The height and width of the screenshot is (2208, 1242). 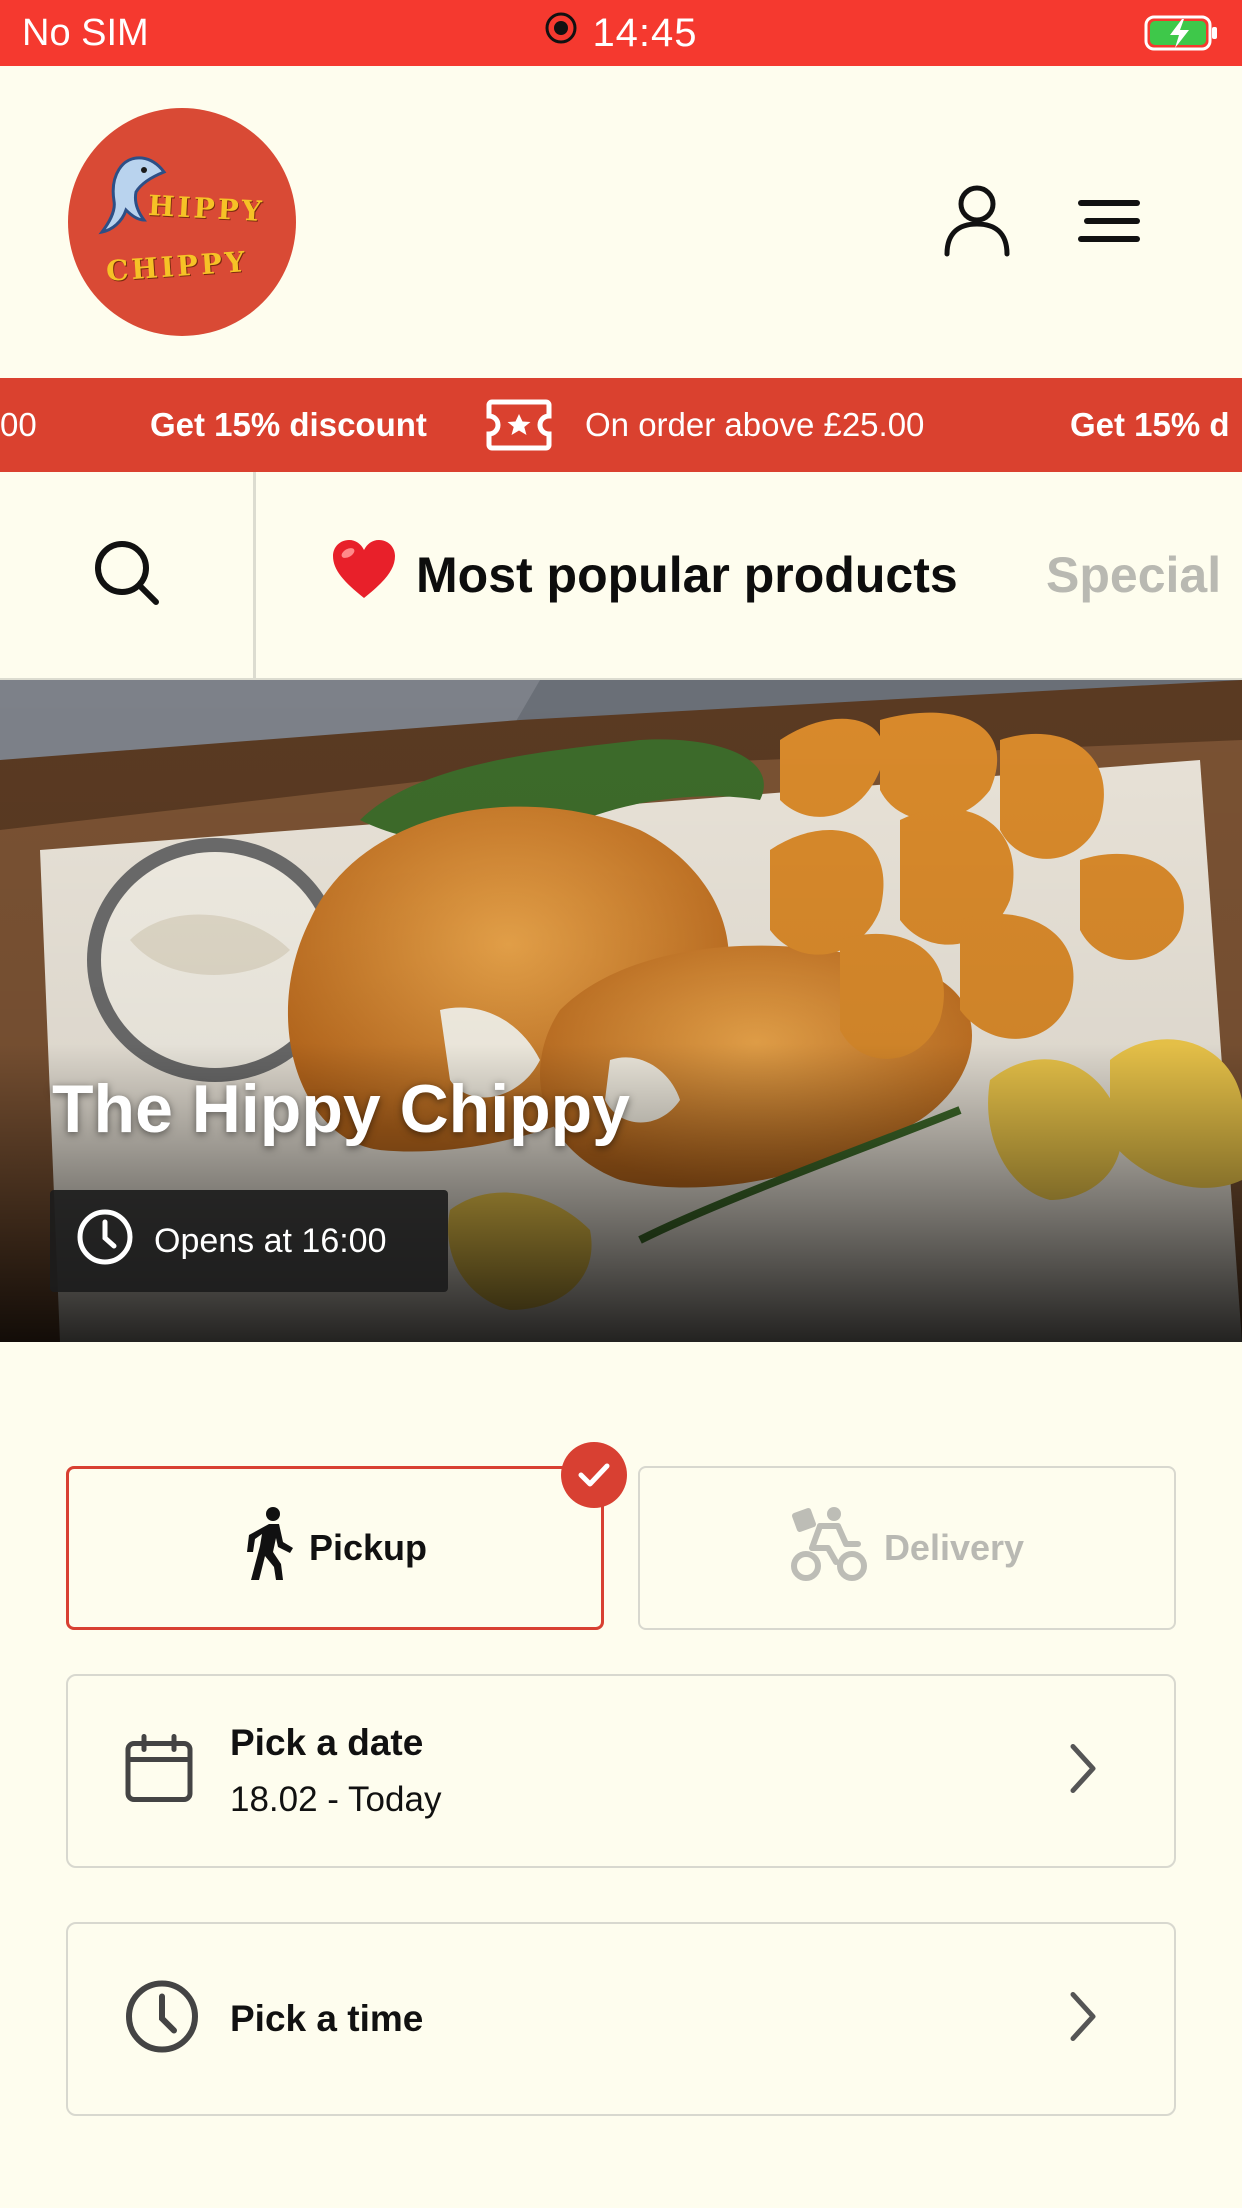 I want to click on promo-leading-text: 00, so click(x=18, y=424).